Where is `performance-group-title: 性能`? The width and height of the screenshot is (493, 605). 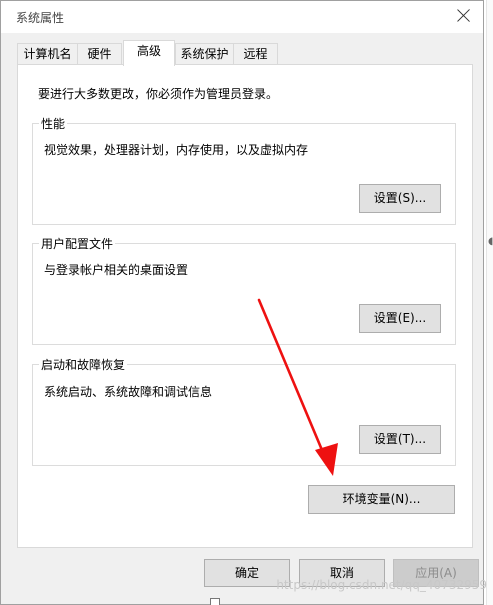 performance-group-title: 性能 is located at coordinates (53, 123).